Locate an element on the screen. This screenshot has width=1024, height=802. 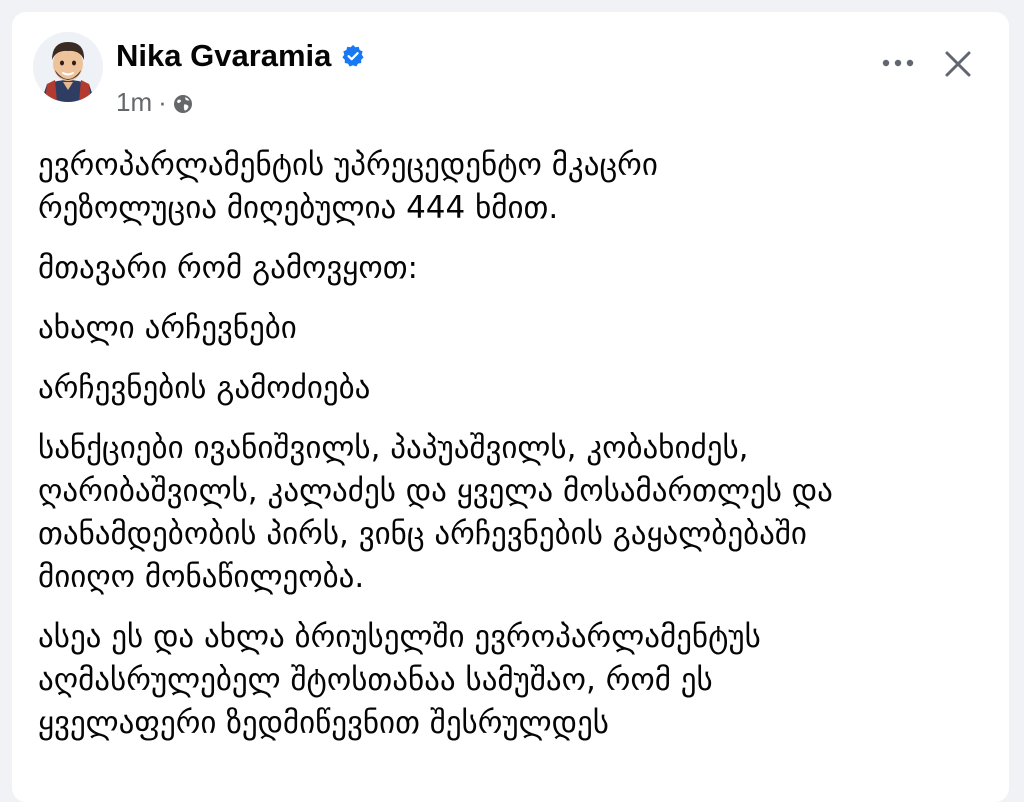
author-name-text: Nika Gvaramia is located at coordinates (223, 56).